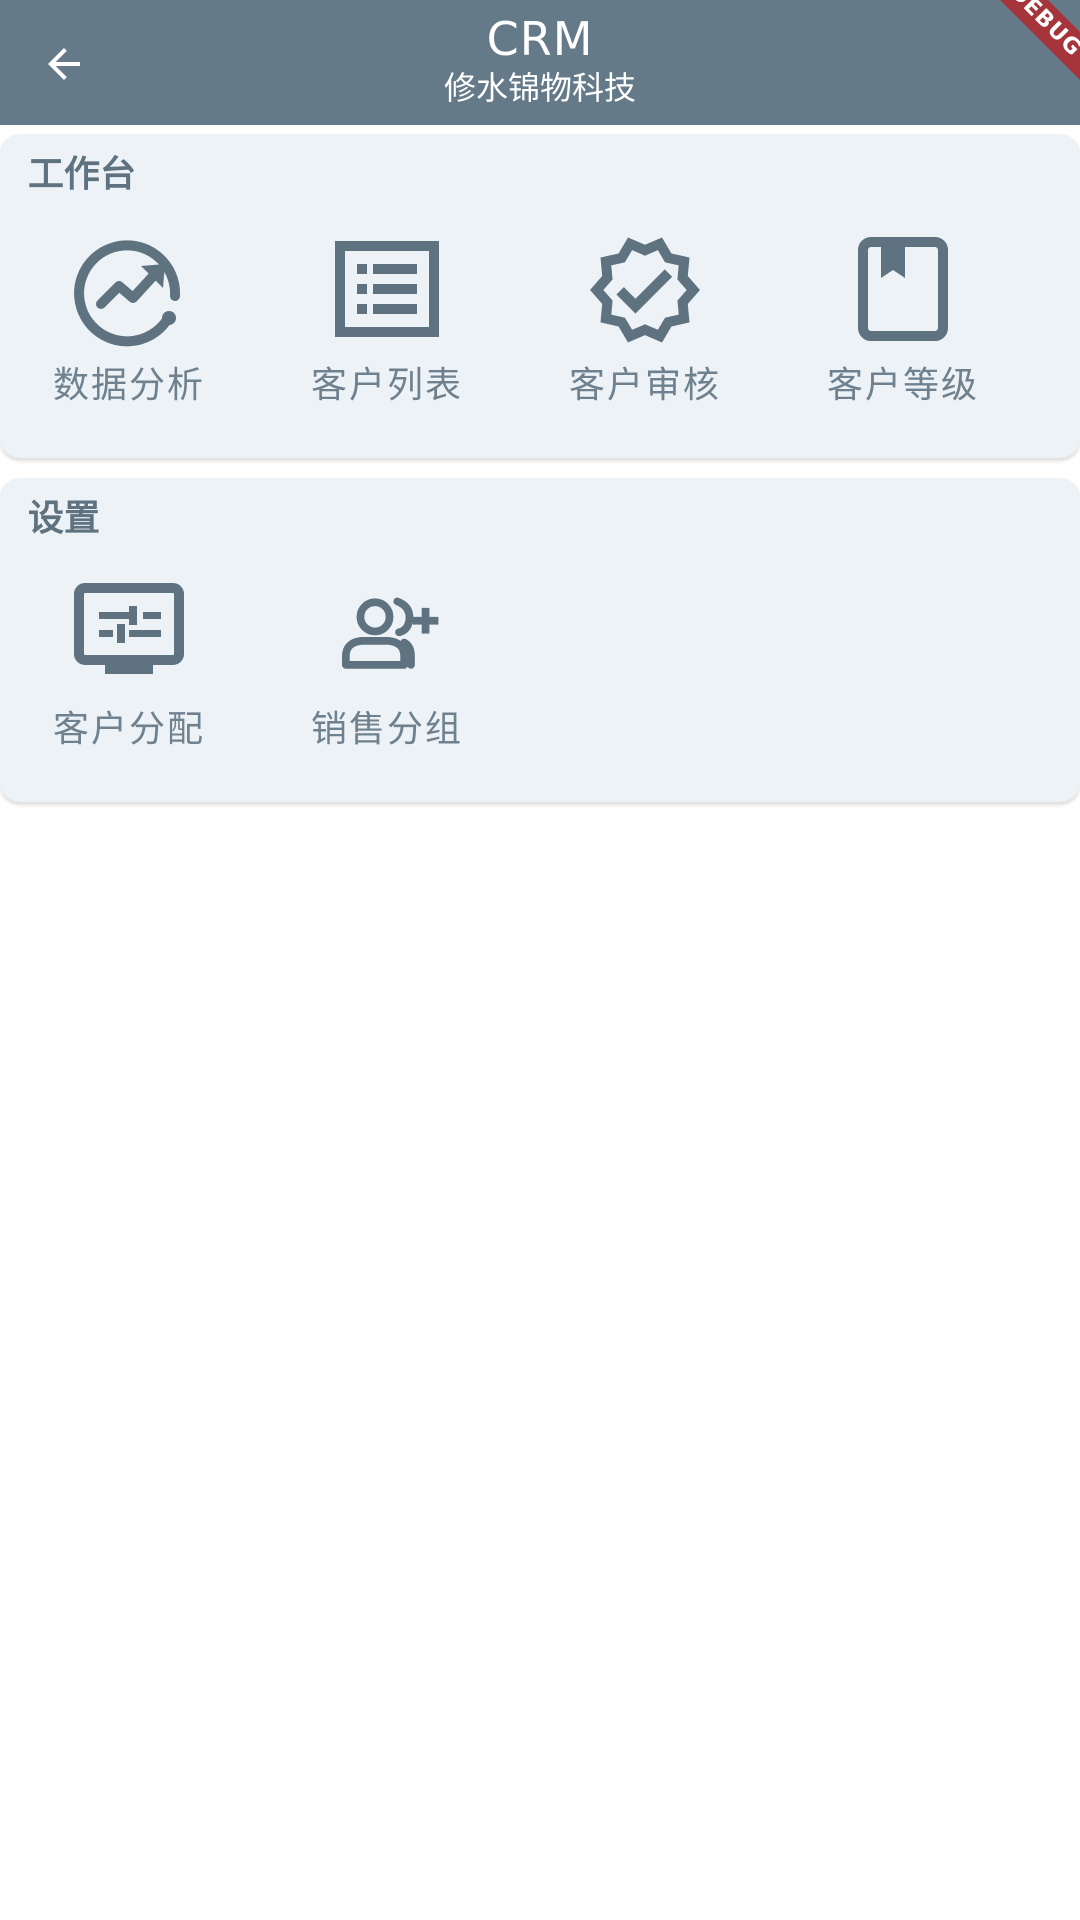  I want to click on grid-label: 客户分配, so click(128, 729).